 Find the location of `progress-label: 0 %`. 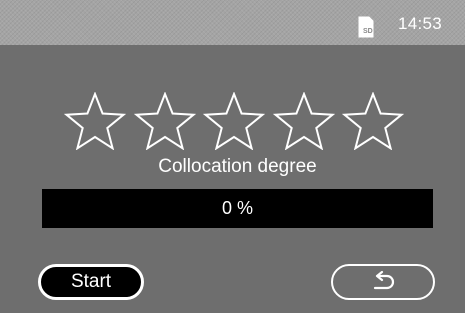

progress-label: 0 % is located at coordinates (237, 208).